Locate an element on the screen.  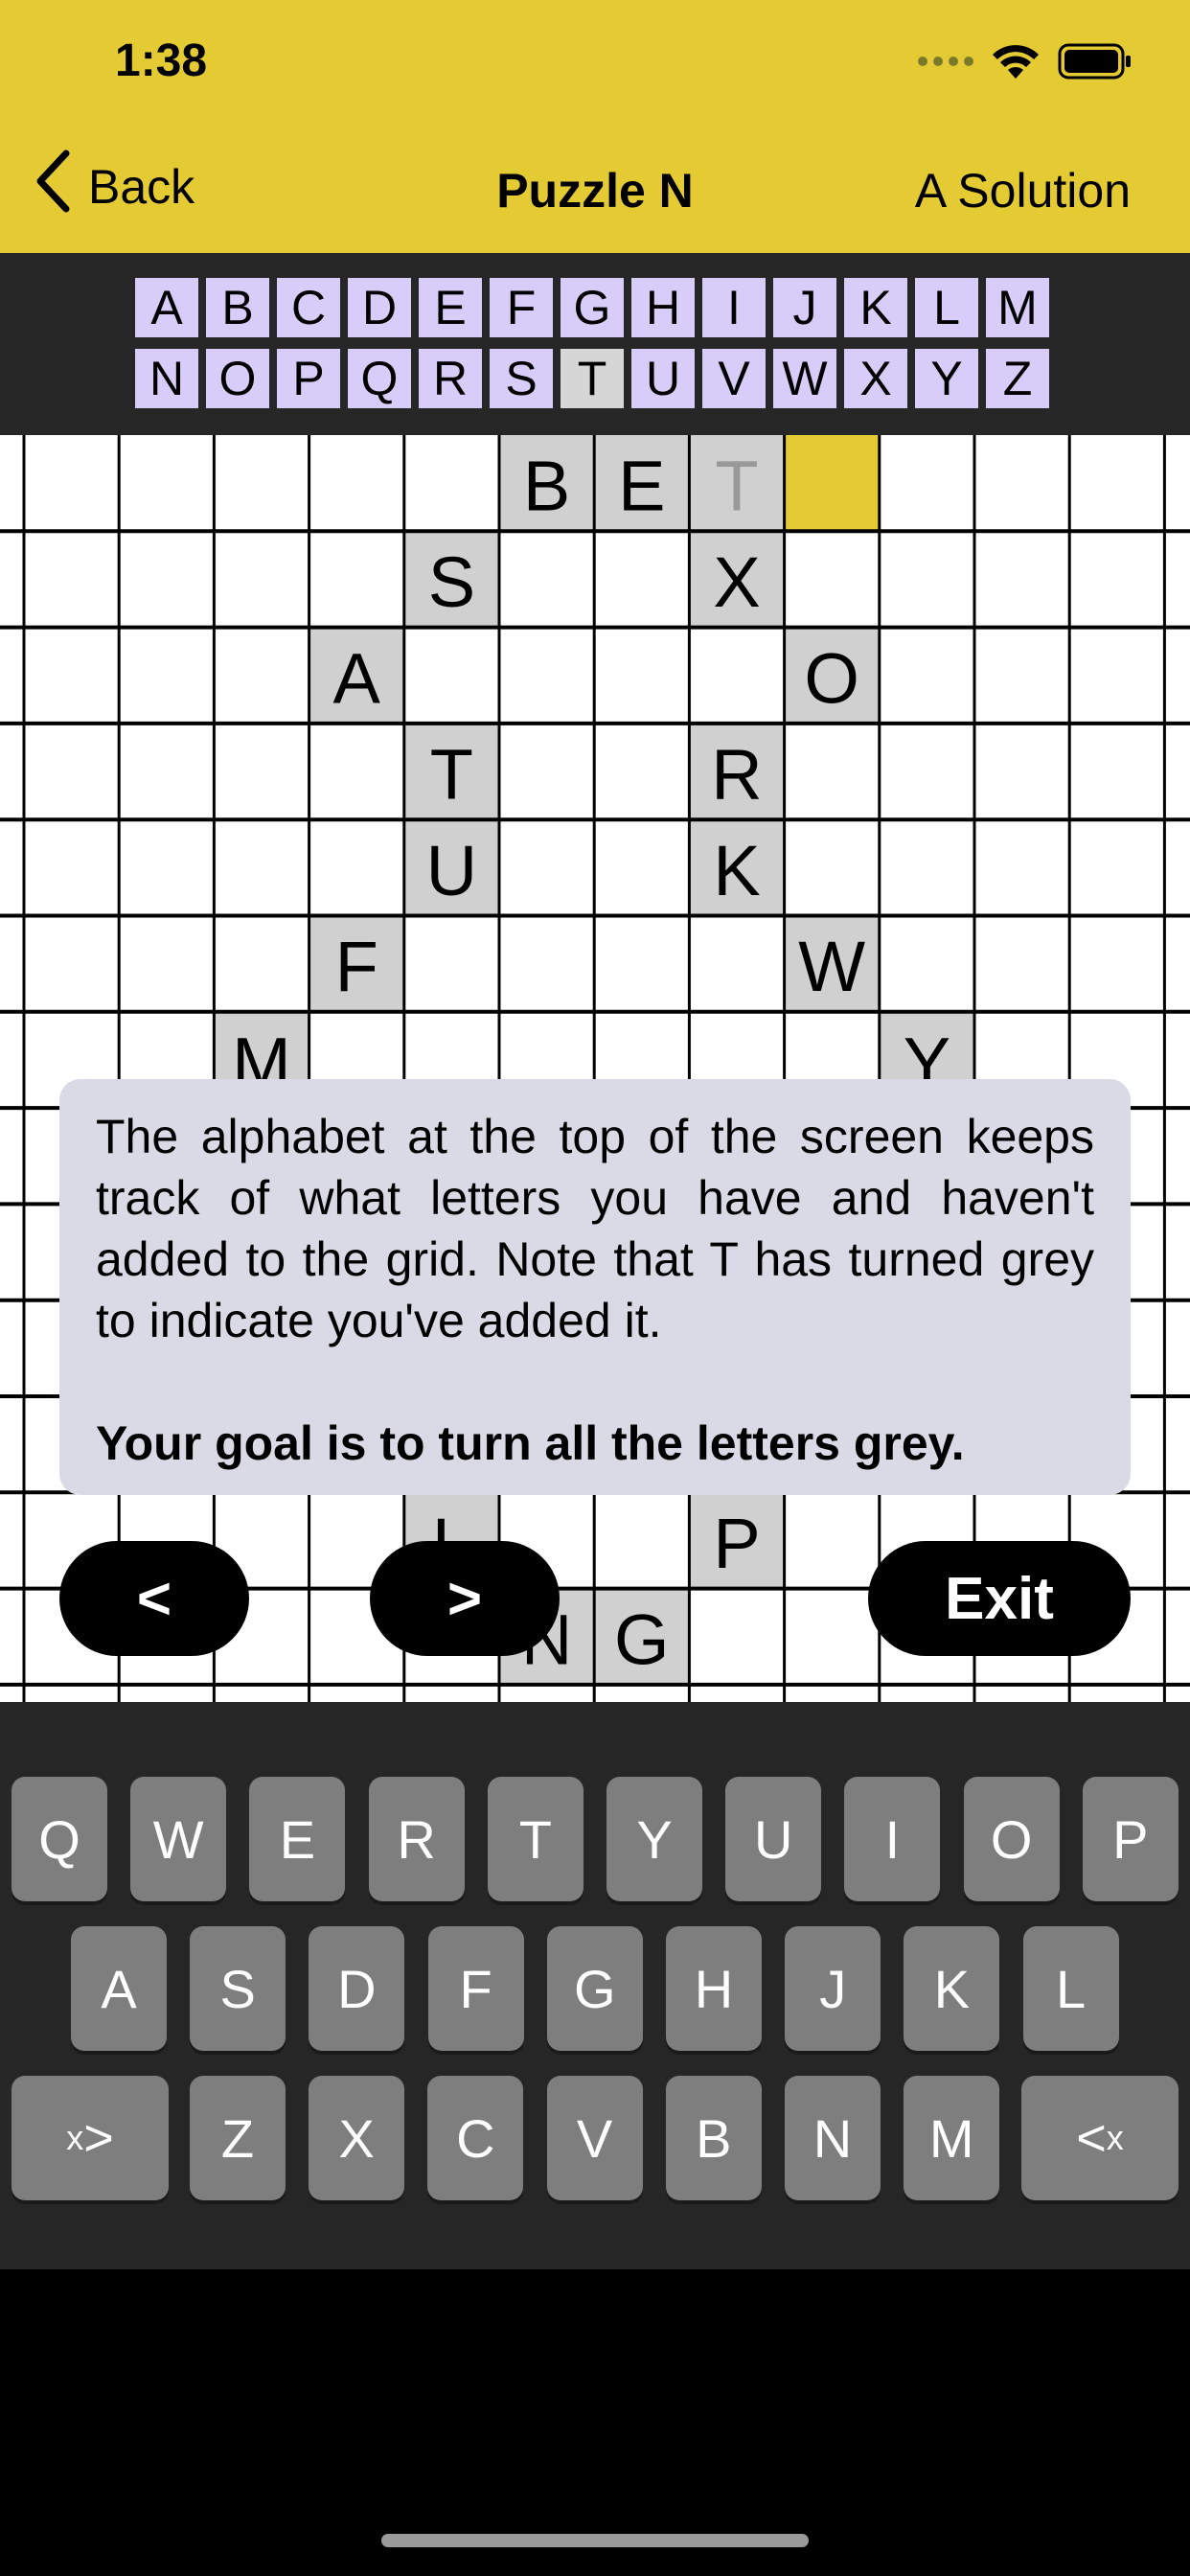
alphabet-letter-g: G is located at coordinates (592, 307).